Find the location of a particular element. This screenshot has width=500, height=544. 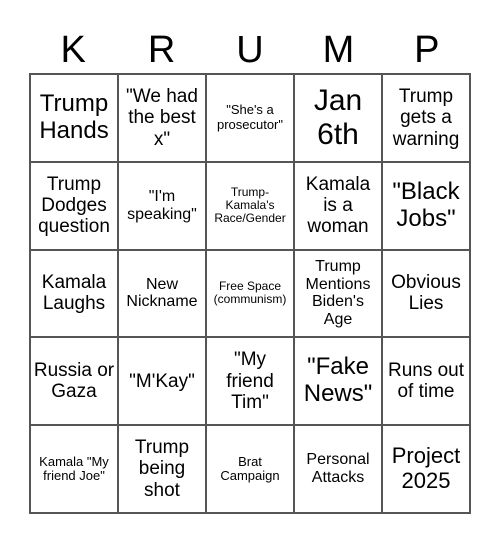

bingo-cell: Russia or Gaza is located at coordinates (74, 381).